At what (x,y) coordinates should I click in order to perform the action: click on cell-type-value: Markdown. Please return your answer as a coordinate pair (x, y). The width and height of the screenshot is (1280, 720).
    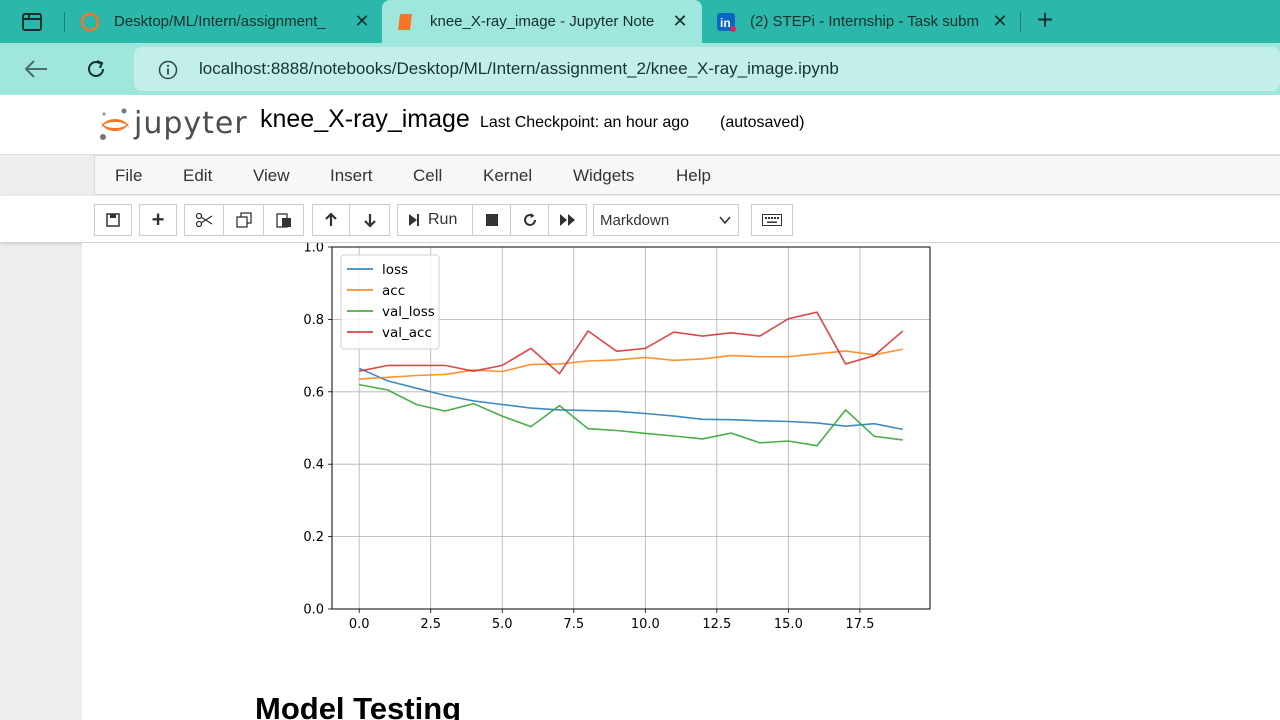
    Looking at the image, I should click on (635, 220).